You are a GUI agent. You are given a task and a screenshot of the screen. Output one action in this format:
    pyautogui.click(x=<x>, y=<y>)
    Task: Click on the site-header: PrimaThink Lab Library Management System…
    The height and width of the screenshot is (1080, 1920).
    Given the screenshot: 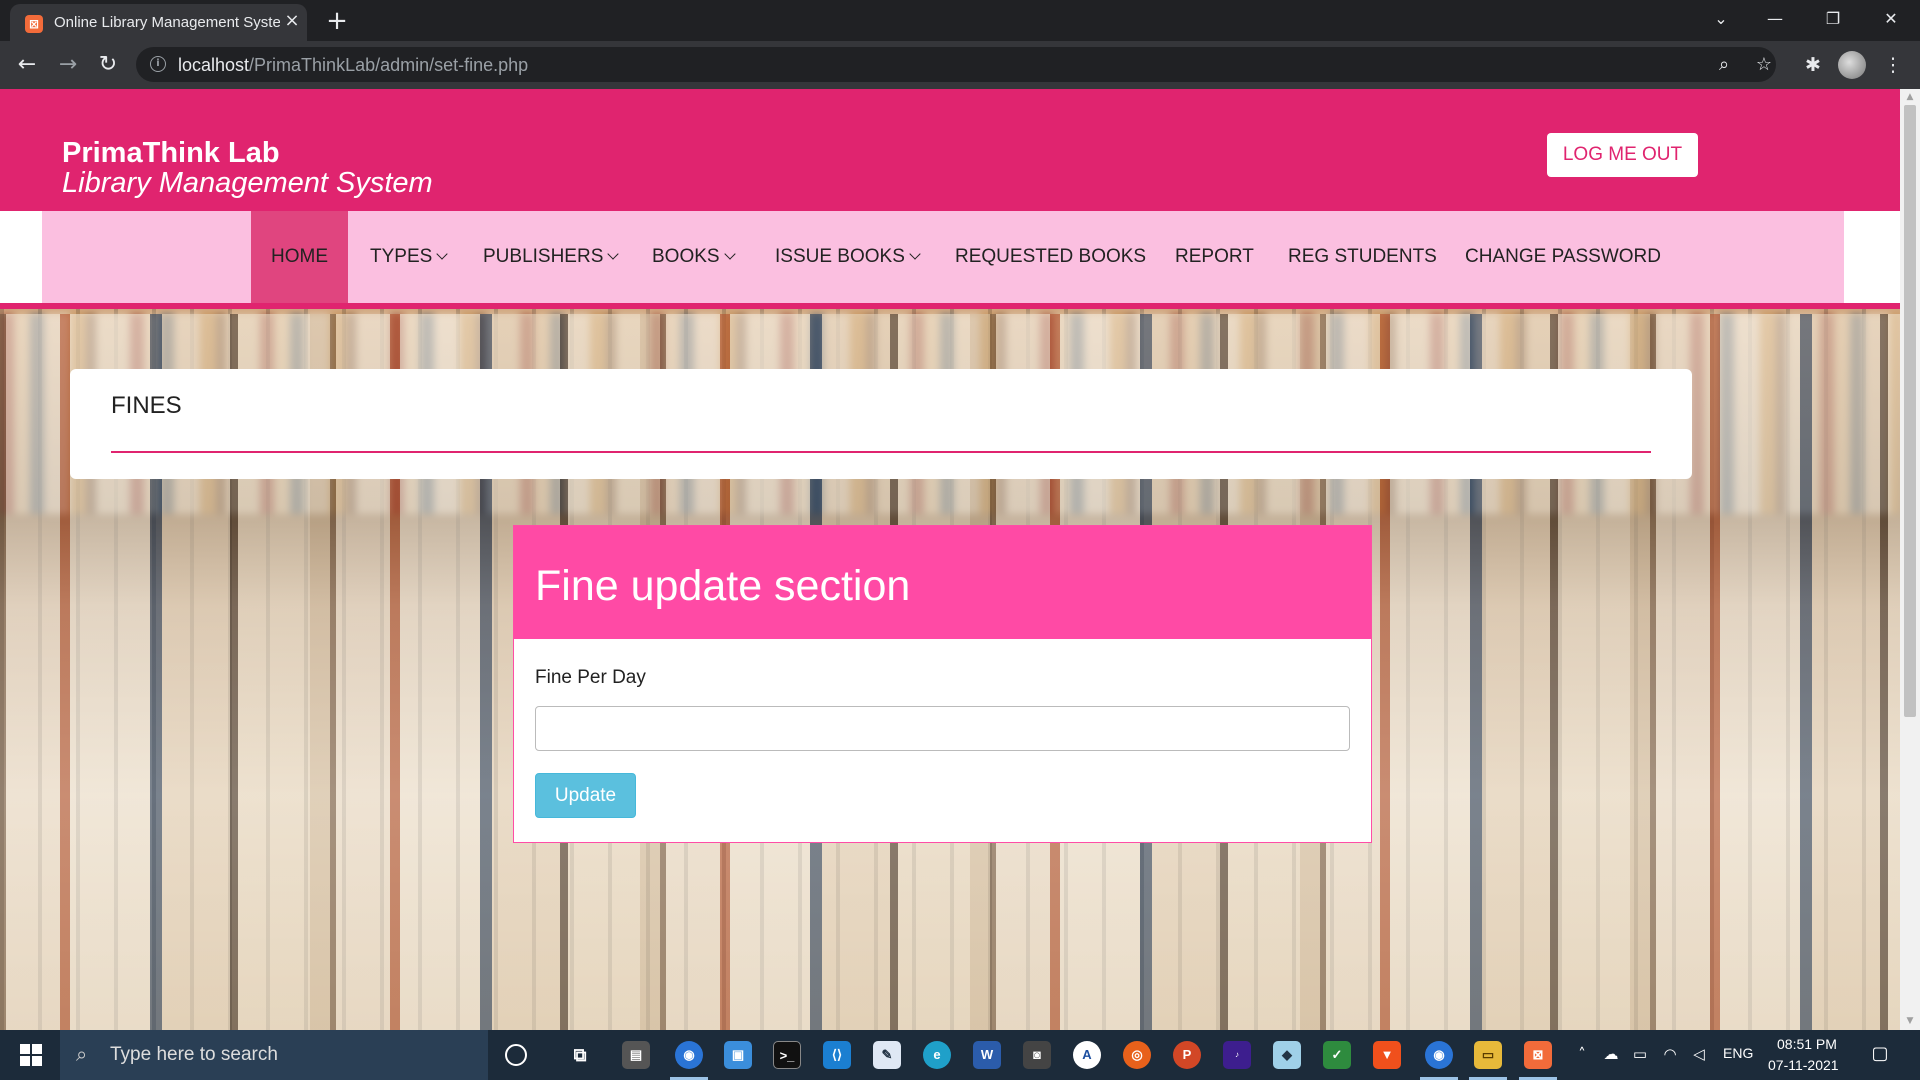 What is the action you would take?
    pyautogui.click(x=950, y=150)
    